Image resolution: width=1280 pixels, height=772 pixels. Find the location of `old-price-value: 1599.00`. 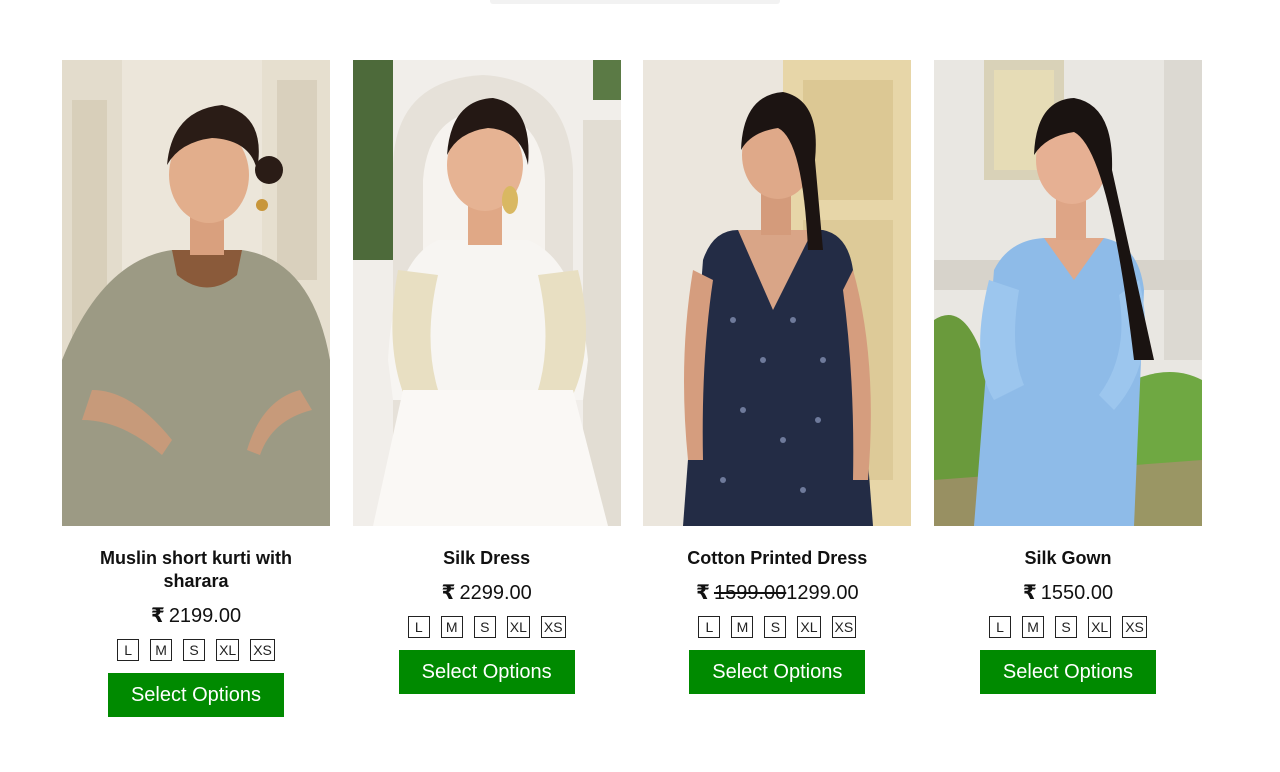

old-price-value: 1599.00 is located at coordinates (750, 593).